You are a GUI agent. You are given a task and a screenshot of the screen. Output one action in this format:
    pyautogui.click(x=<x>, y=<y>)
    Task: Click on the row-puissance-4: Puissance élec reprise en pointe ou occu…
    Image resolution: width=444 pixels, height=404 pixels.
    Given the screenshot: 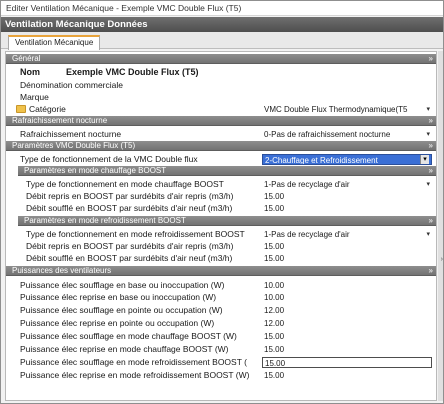 What is the action you would take?
    pyautogui.click(x=221, y=323)
    